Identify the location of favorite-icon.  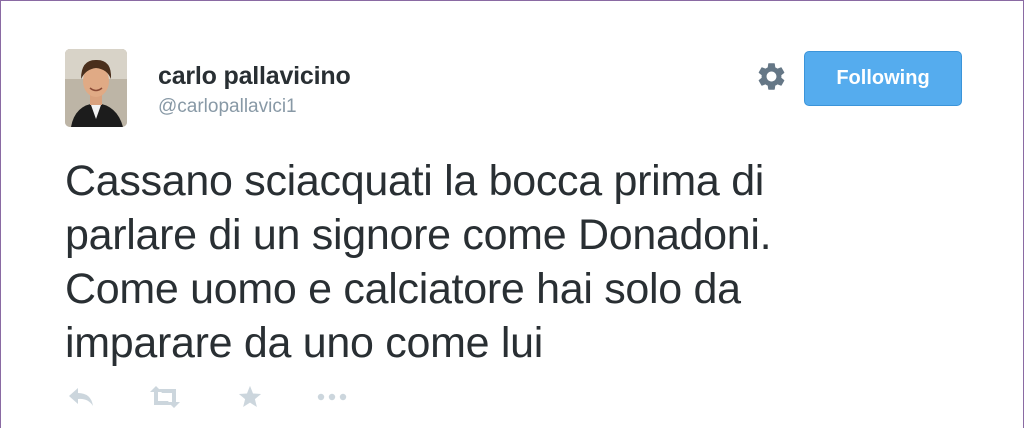
(250, 399).